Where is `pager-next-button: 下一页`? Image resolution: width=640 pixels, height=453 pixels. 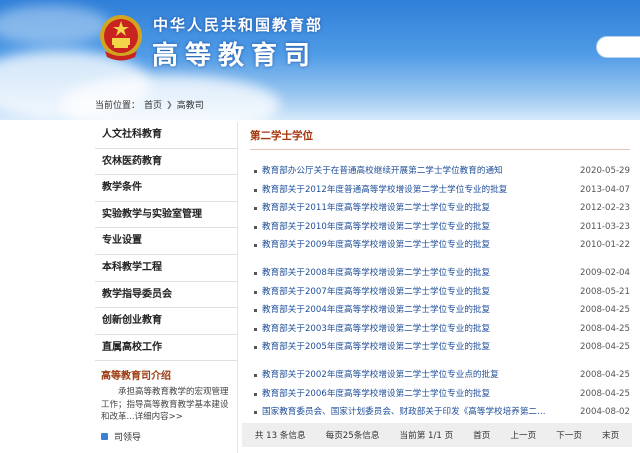 pager-next-button: 下一页 is located at coordinates (569, 435).